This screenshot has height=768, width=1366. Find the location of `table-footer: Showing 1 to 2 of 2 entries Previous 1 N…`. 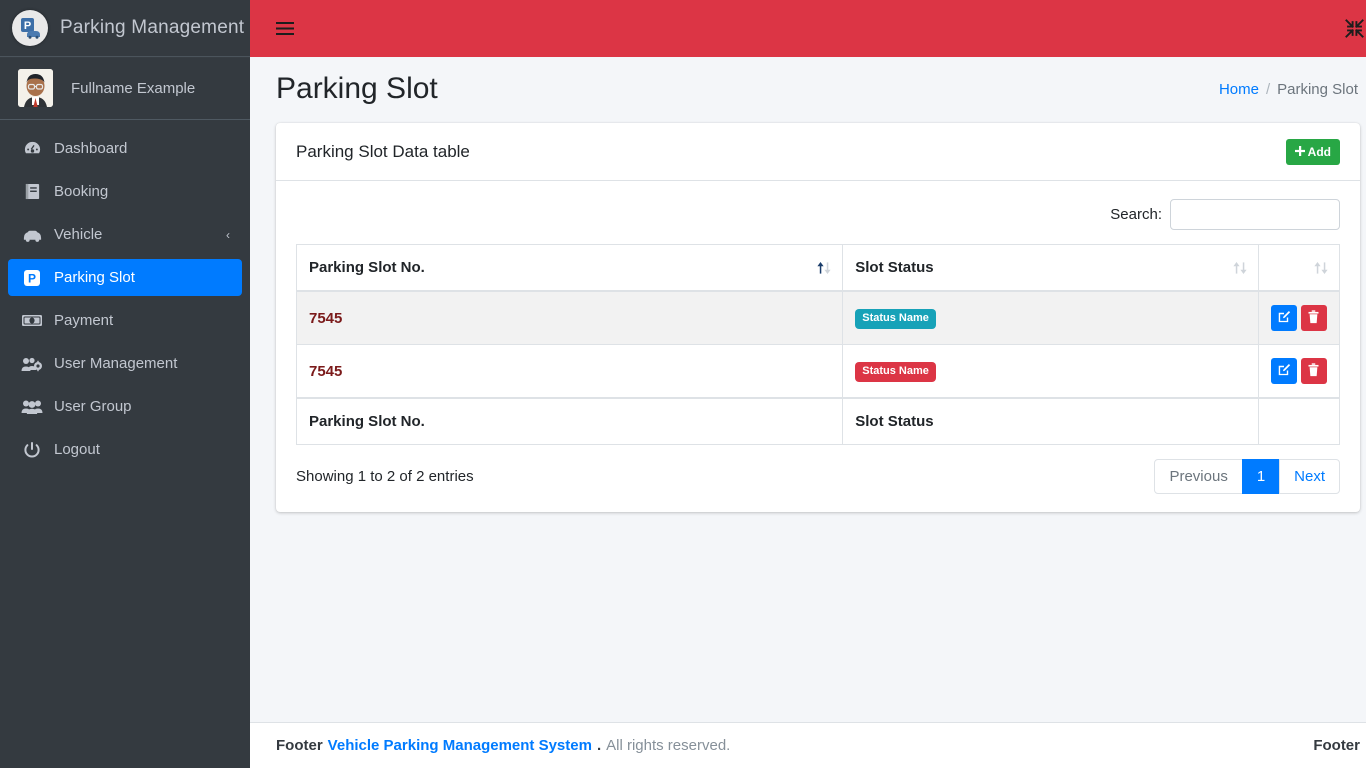

table-footer: Showing 1 to 2 of 2 entries Previous 1 N… is located at coordinates (818, 472).